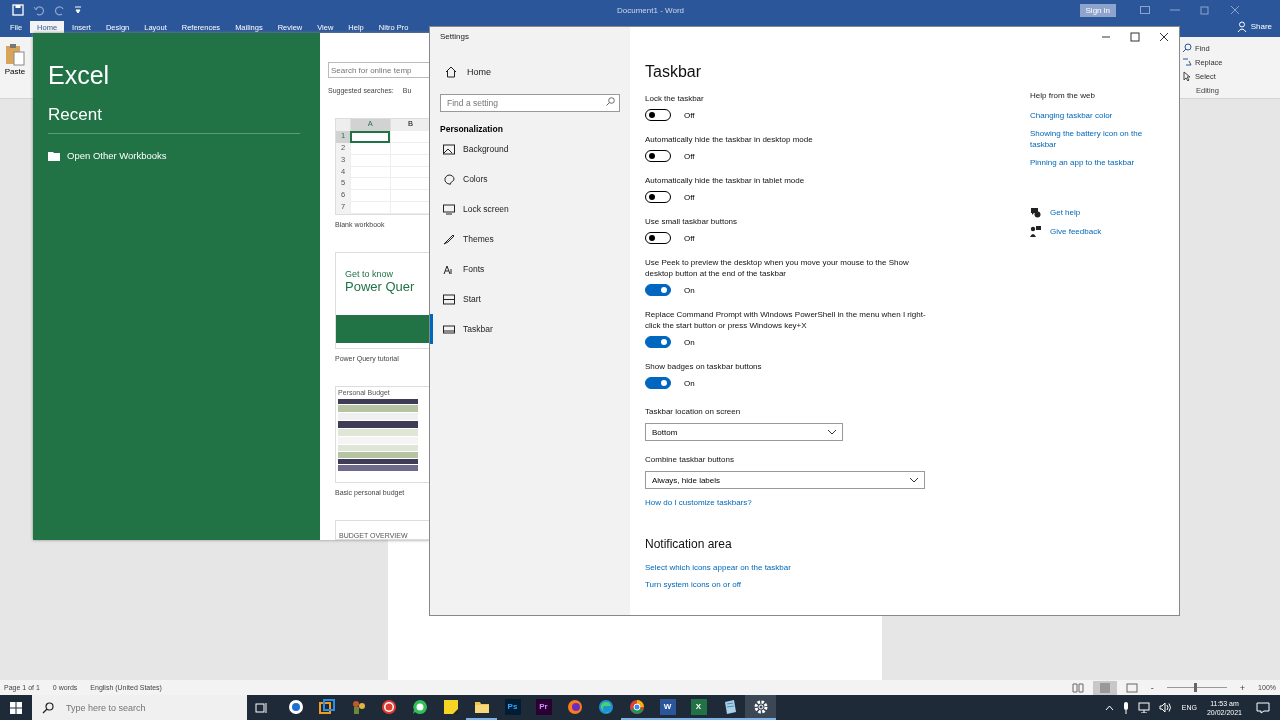 Image resolution: width=1280 pixels, height=720 pixels. What do you see at coordinates (39, 10) in the screenshot?
I see `undo-icon` at bounding box center [39, 10].